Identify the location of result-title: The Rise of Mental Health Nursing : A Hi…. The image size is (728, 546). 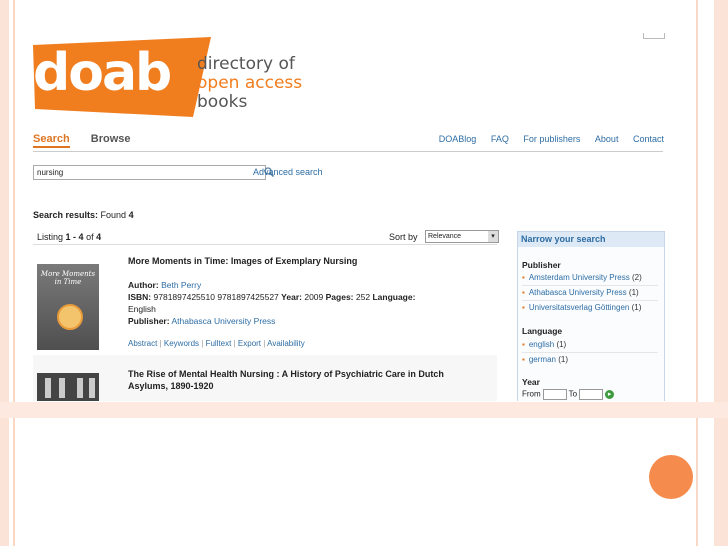
(303, 380).